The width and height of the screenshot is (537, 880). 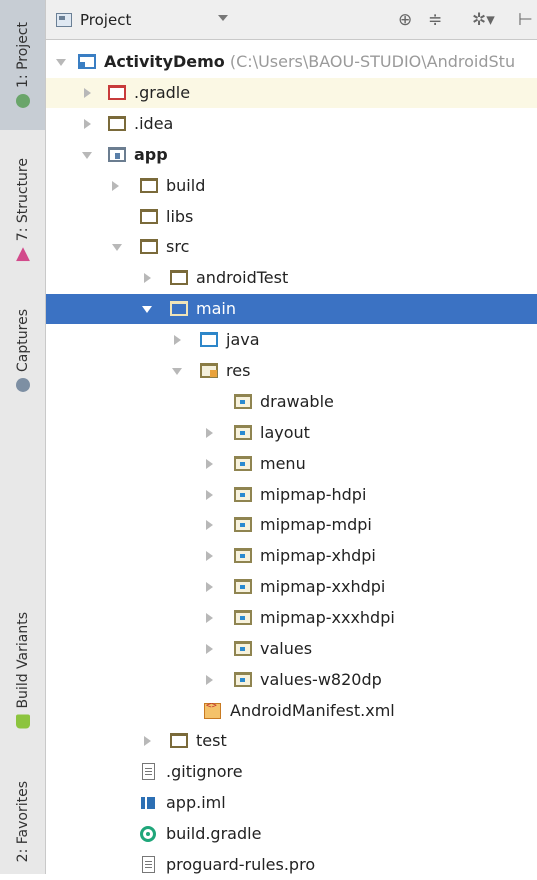 What do you see at coordinates (405, 20) in the screenshot?
I see `sync-icon: ⊕` at bounding box center [405, 20].